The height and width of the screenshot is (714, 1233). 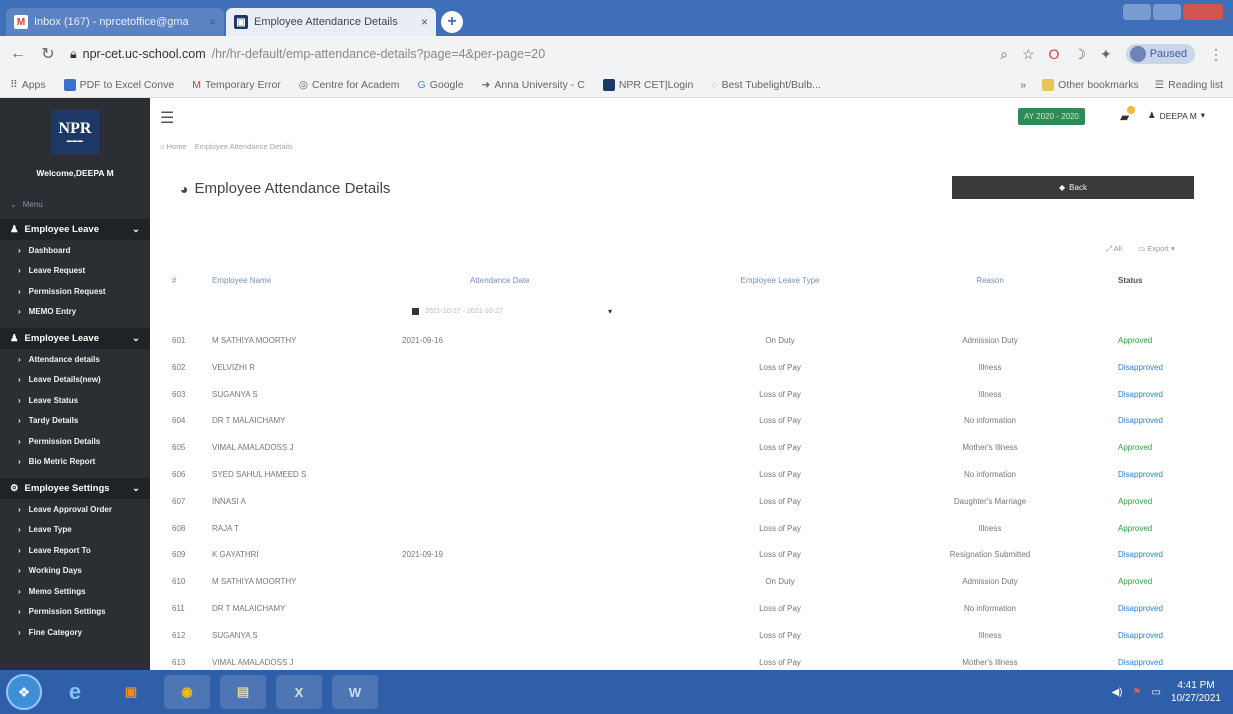 What do you see at coordinates (75, 229) in the screenshot?
I see `sidebar-group-employee-leave: ♟ Employee Leave ⌄` at bounding box center [75, 229].